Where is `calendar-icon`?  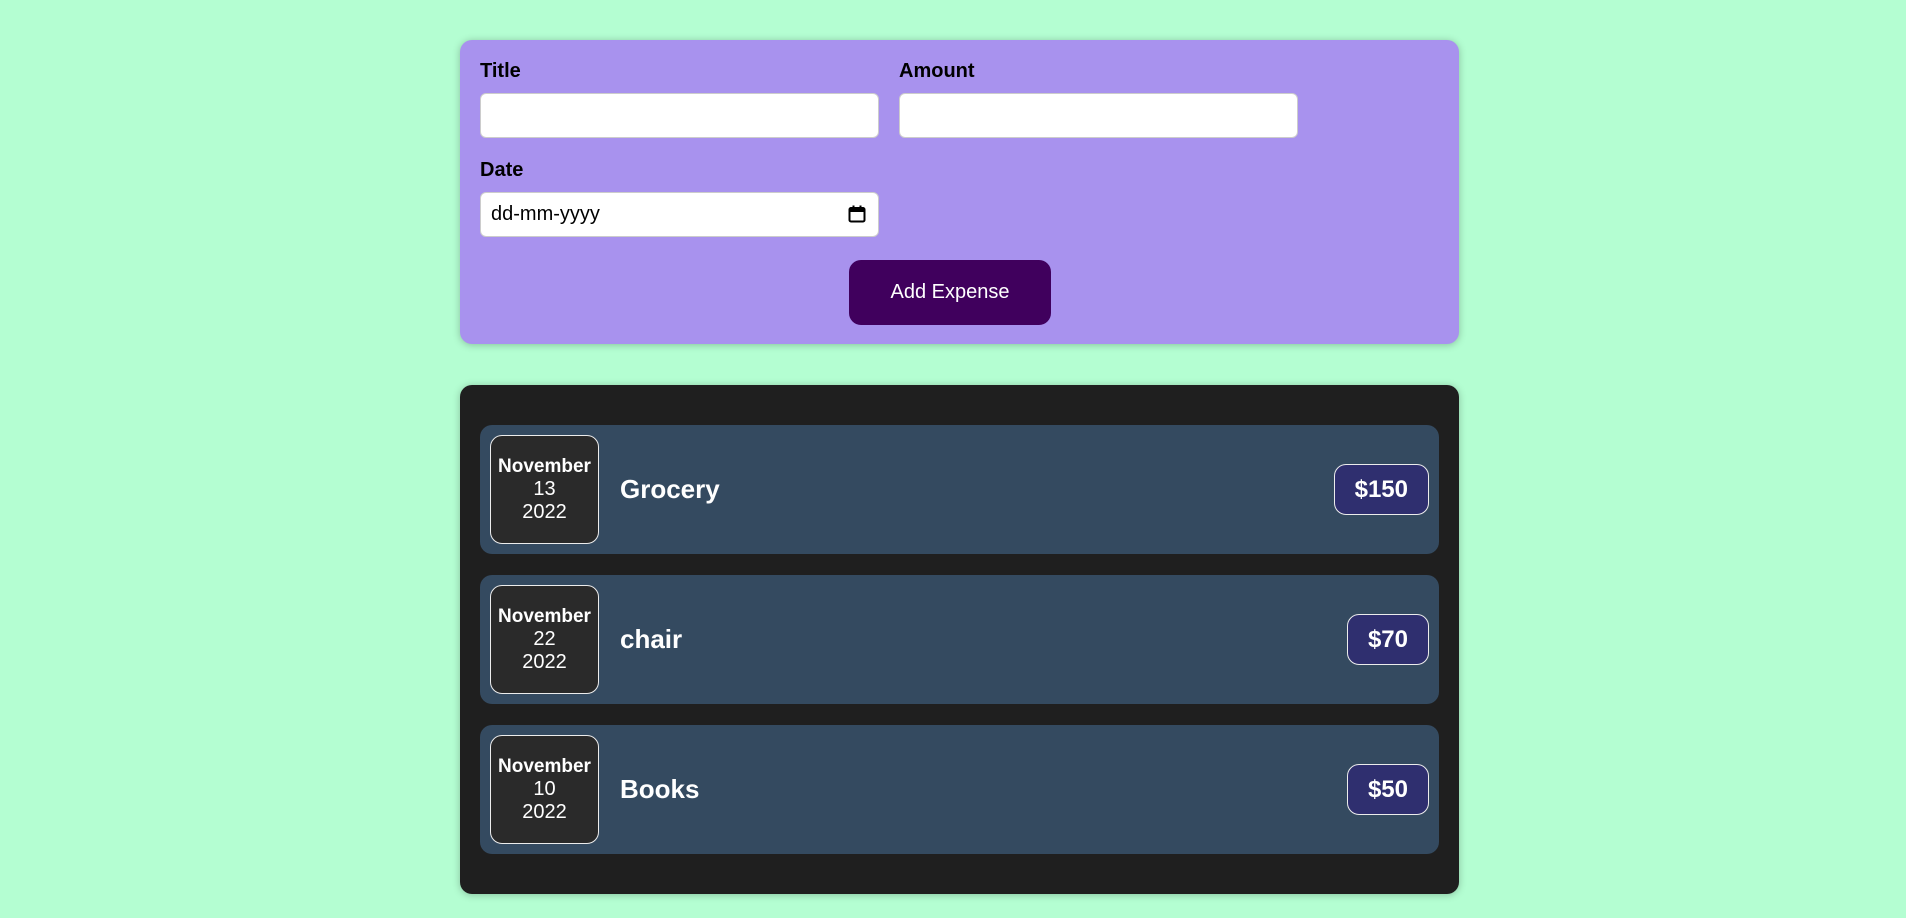
calendar-icon is located at coordinates (857, 214).